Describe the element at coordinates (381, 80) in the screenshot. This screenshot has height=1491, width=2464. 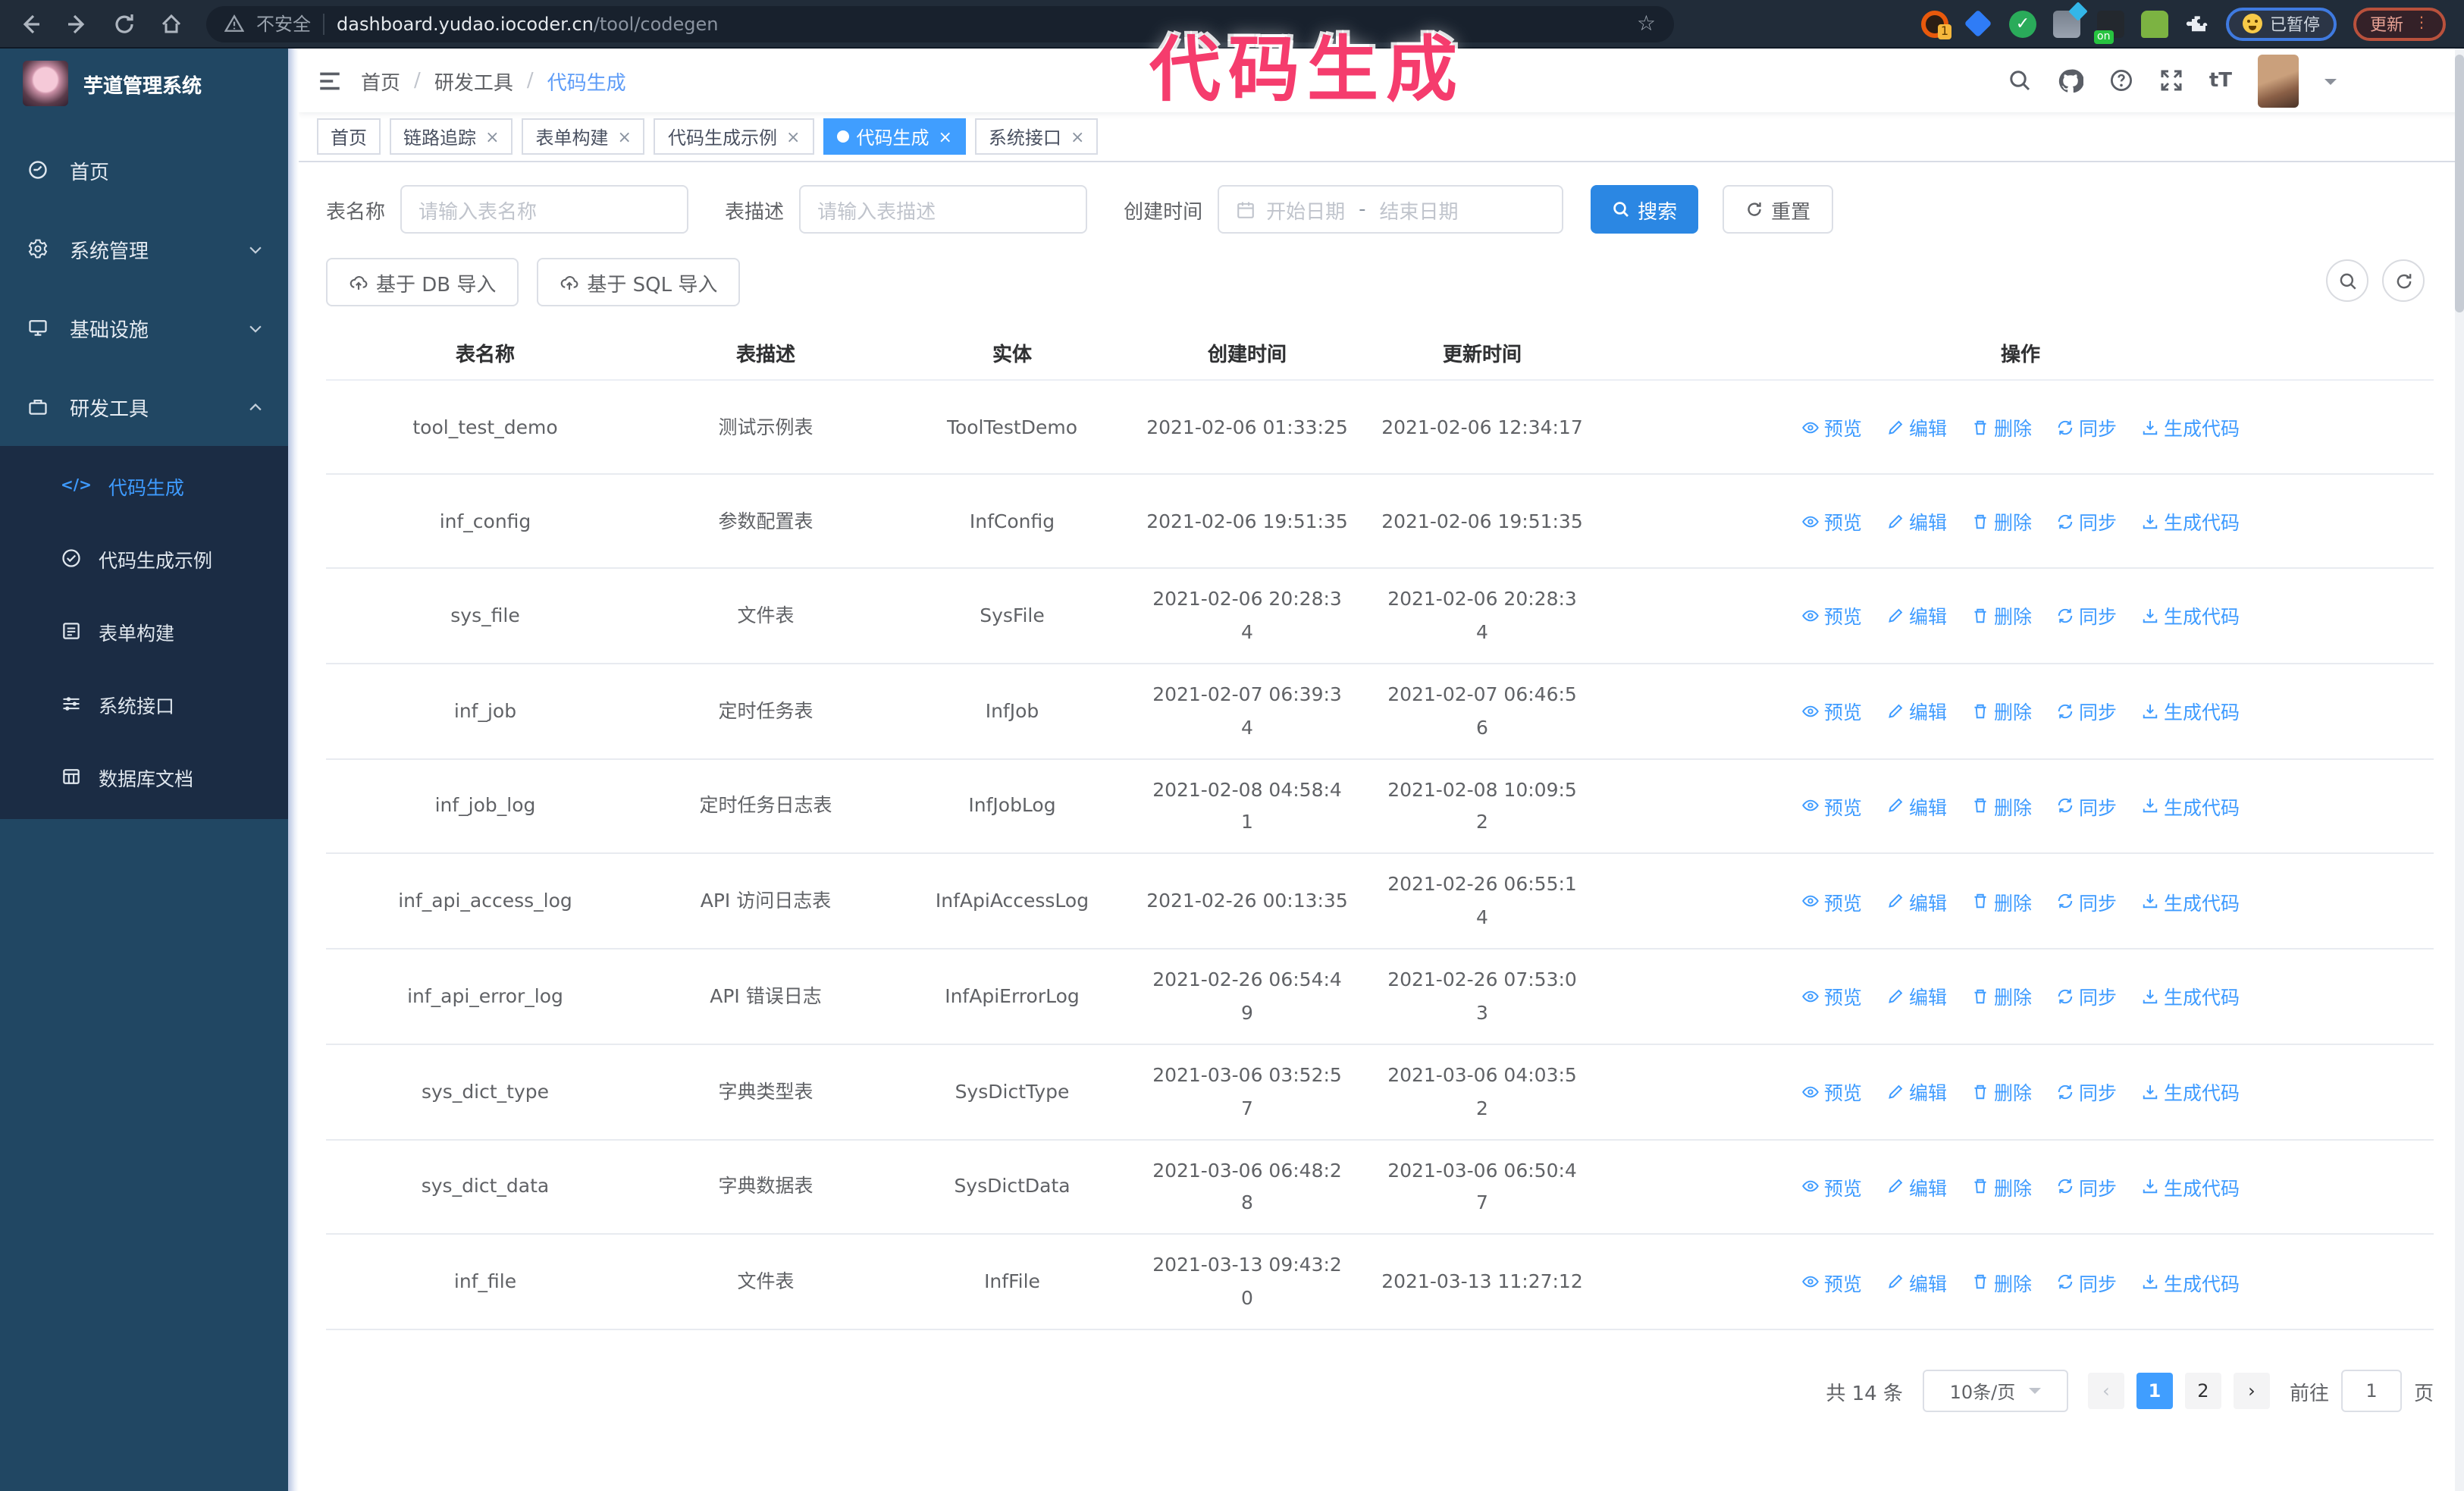
I see `breadcrumb-home: 首页` at that location.